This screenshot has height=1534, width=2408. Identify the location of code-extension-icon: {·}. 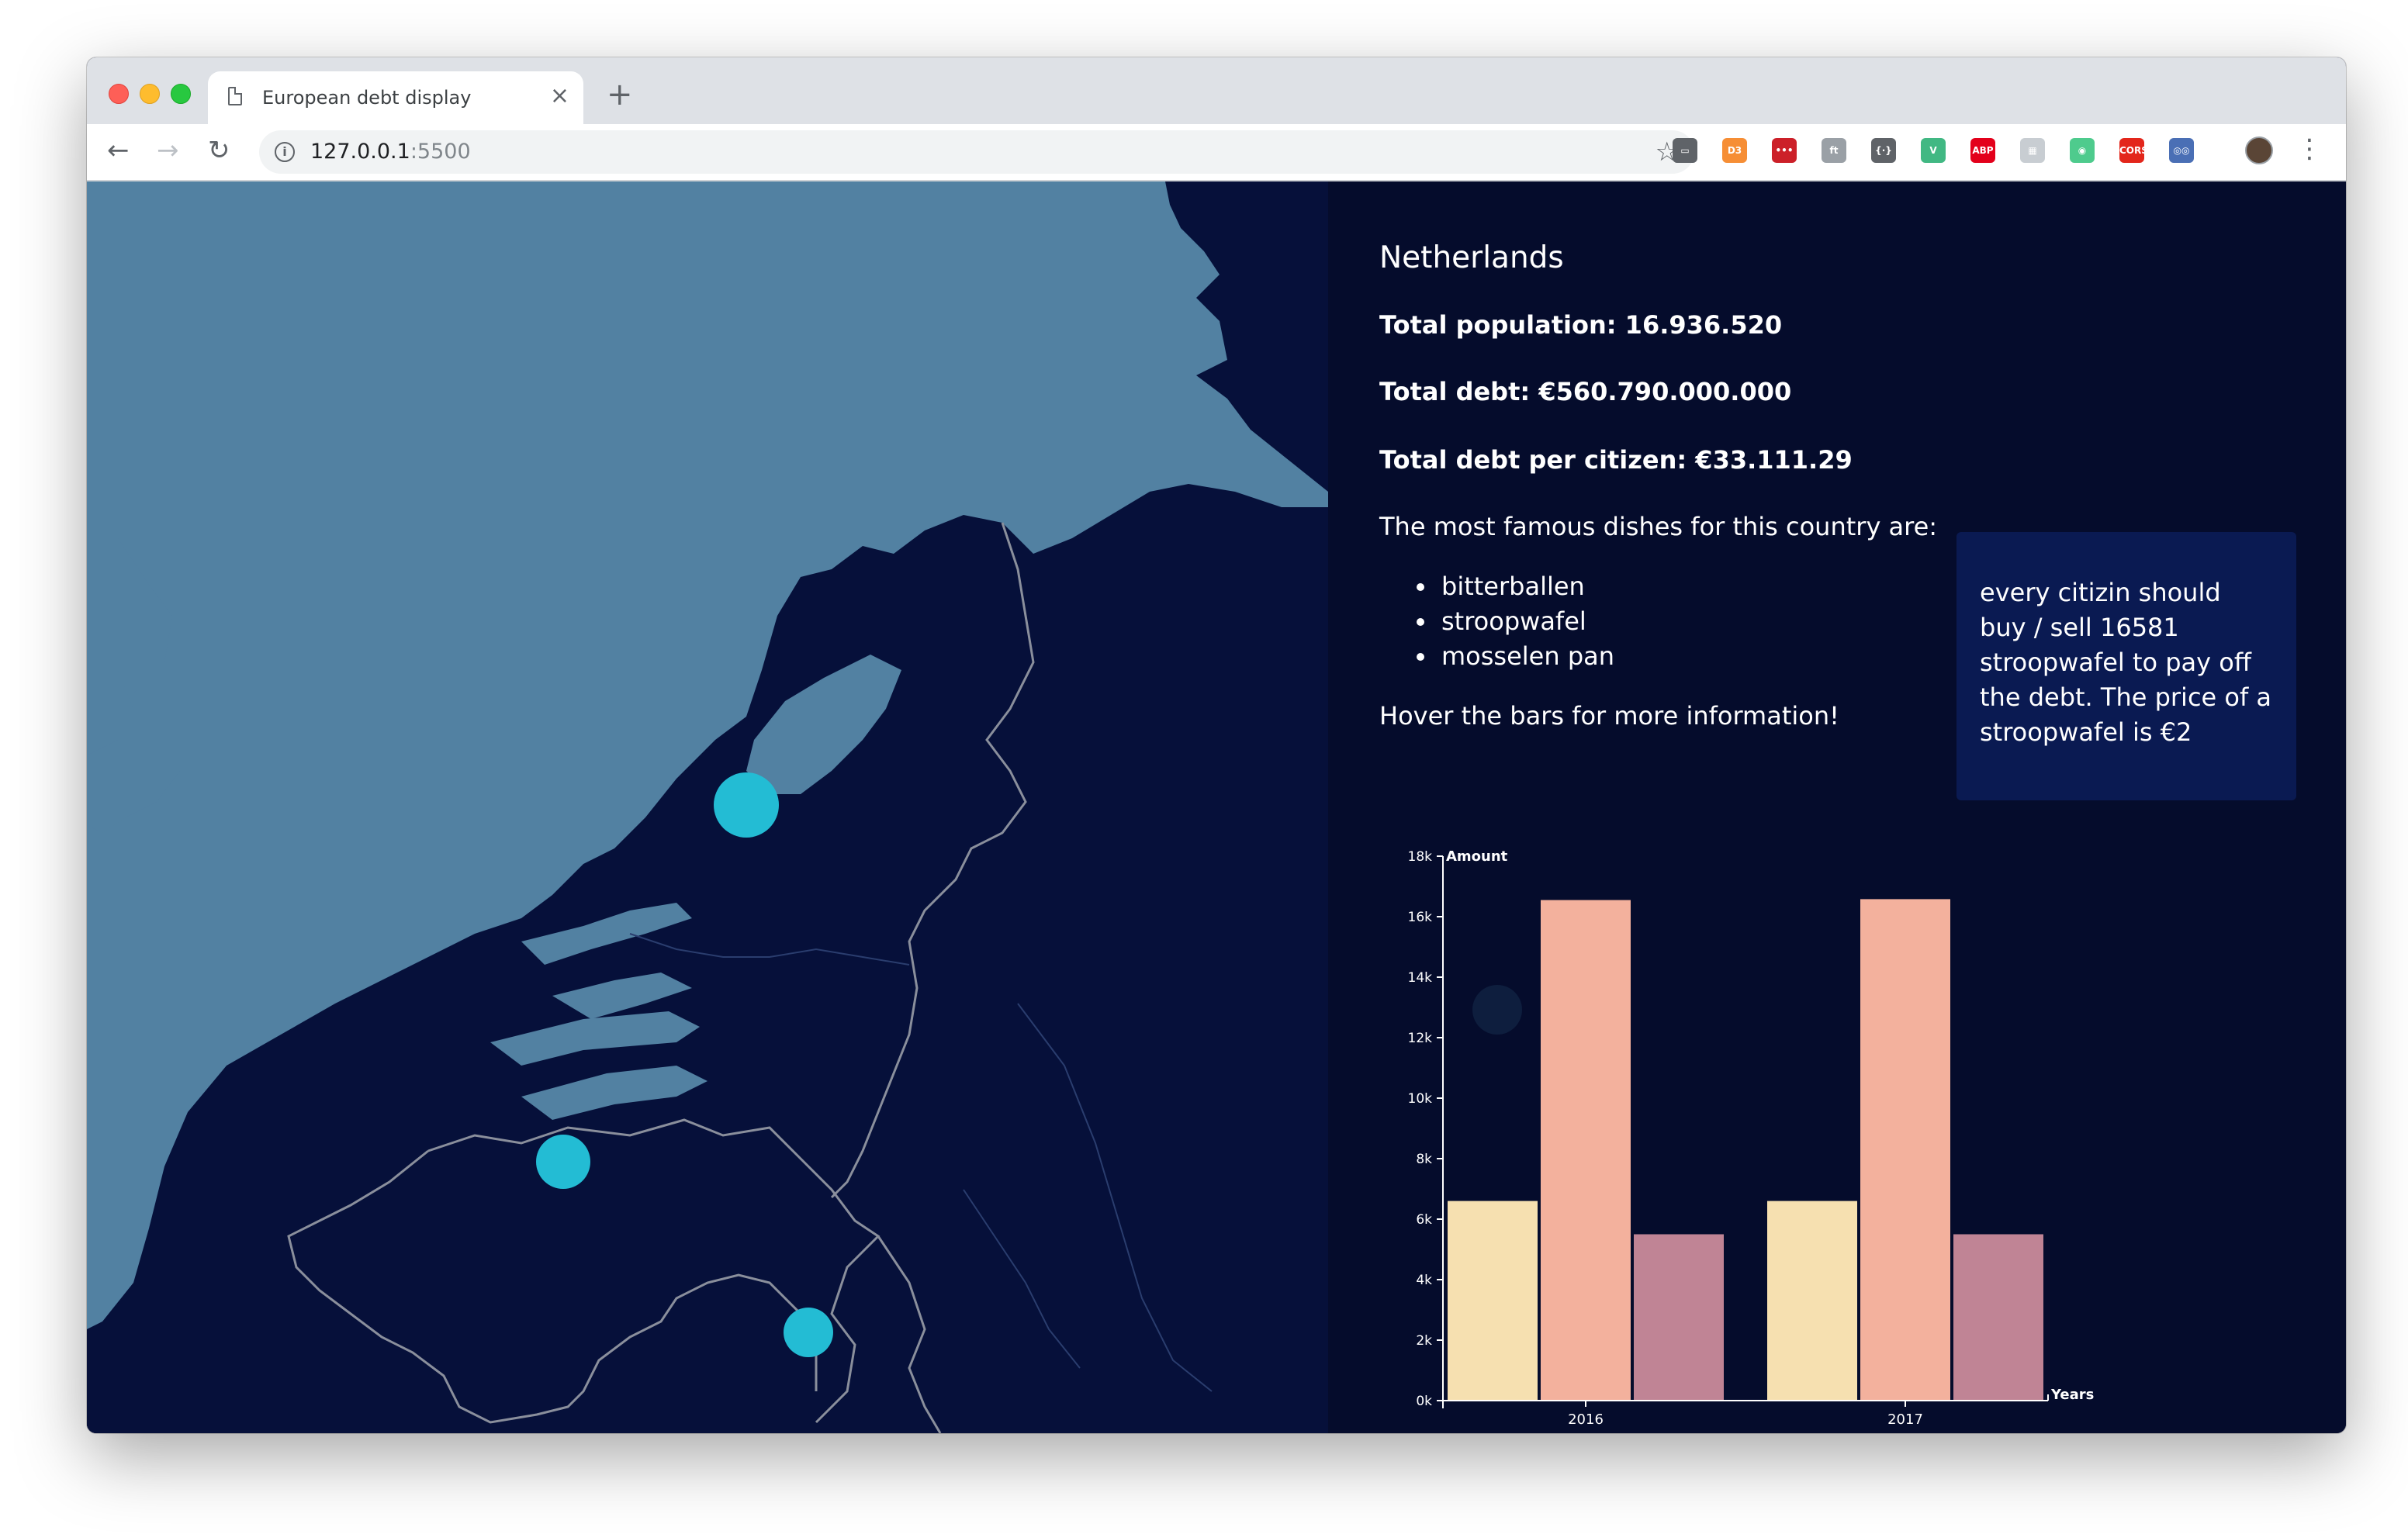
(1883, 150).